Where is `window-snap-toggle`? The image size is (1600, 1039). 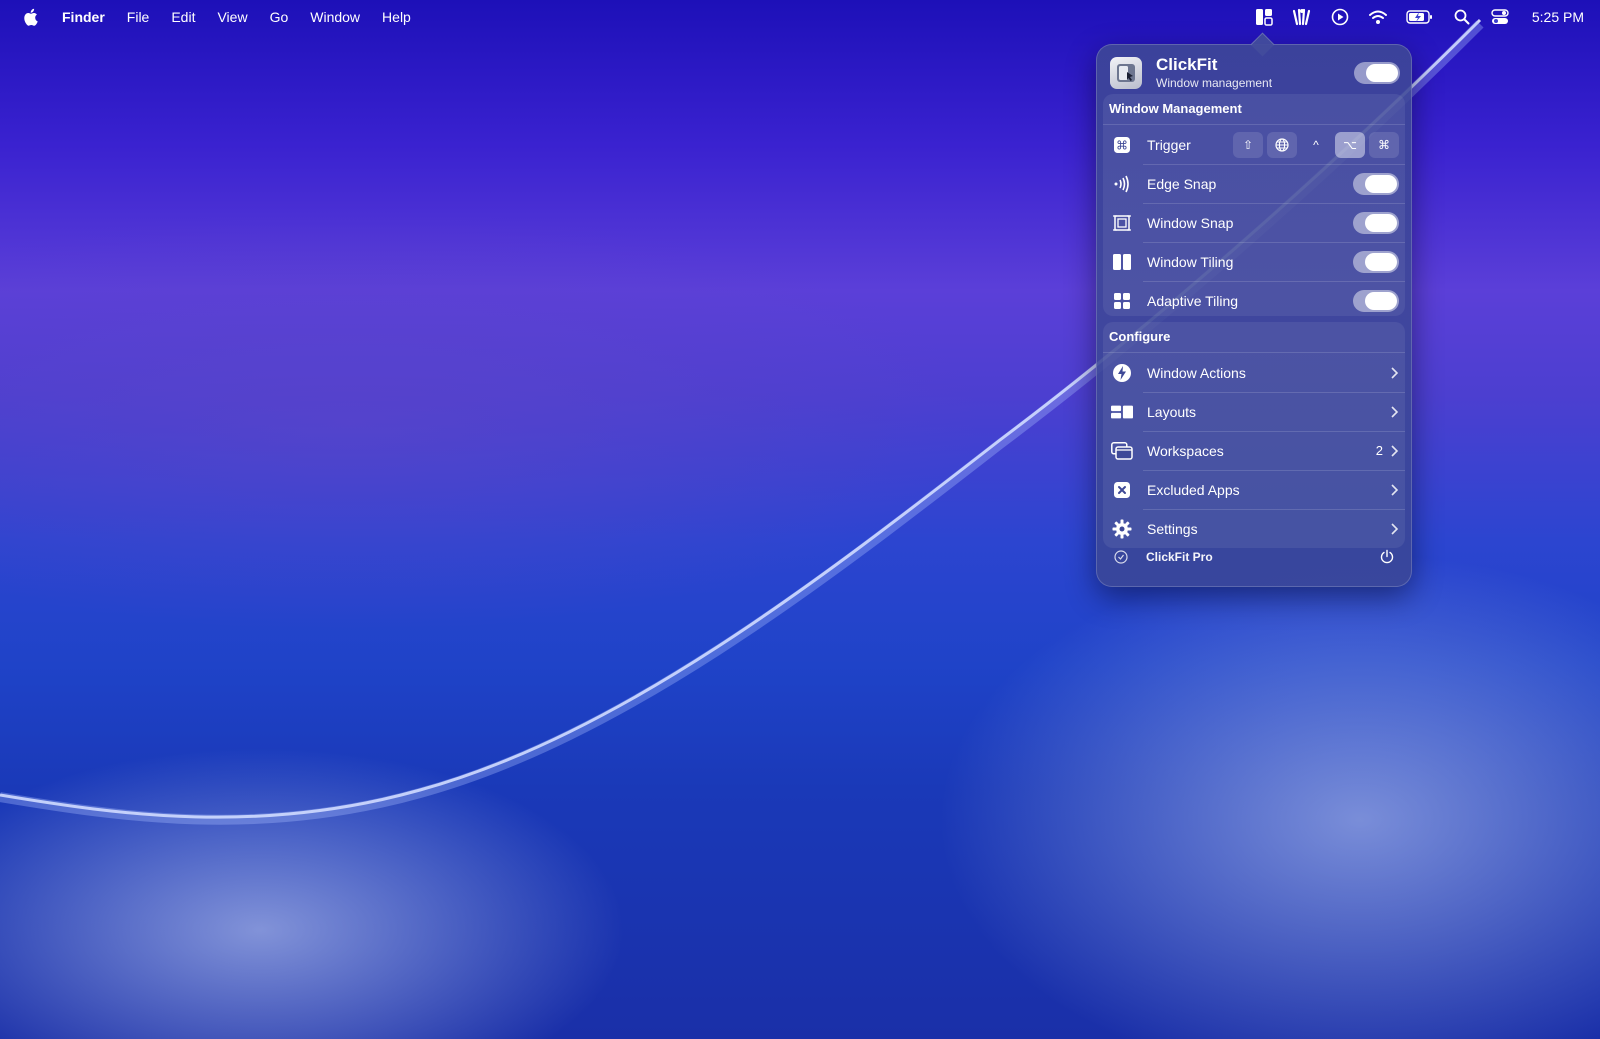 window-snap-toggle is located at coordinates (1376, 222).